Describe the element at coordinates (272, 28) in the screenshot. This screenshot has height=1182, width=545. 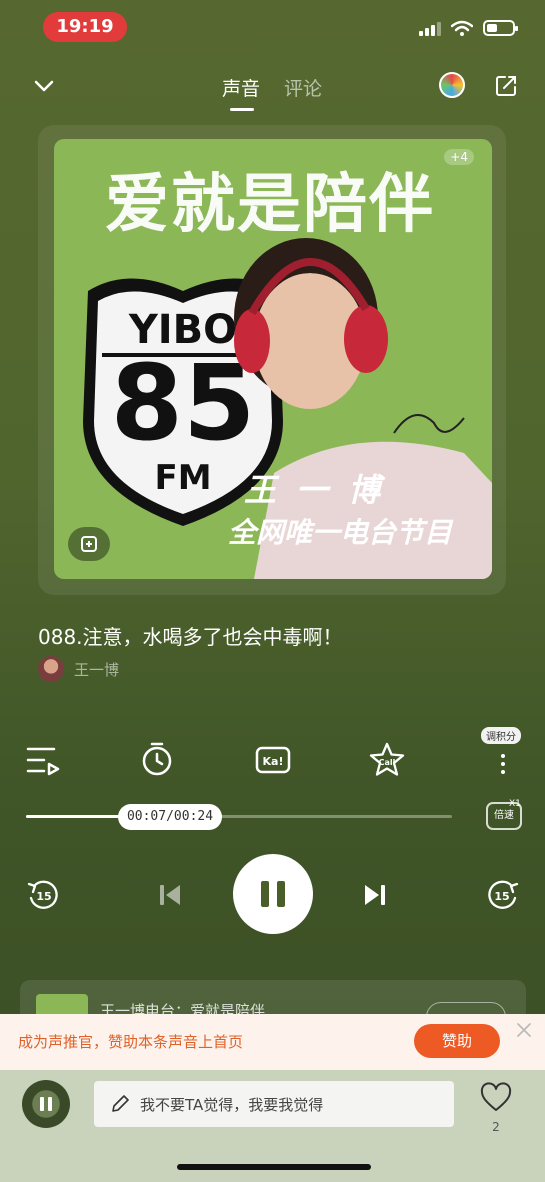
I see `status-bar: 19:19` at that location.